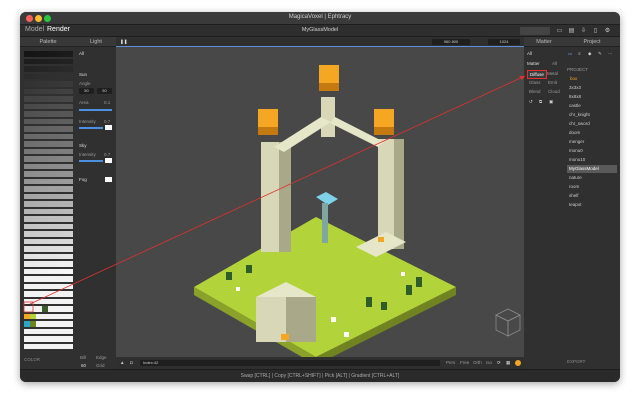 The height and width of the screenshot is (406, 640). What do you see at coordinates (592, 133) in the screenshot?
I see `project-file-item: doom` at bounding box center [592, 133].